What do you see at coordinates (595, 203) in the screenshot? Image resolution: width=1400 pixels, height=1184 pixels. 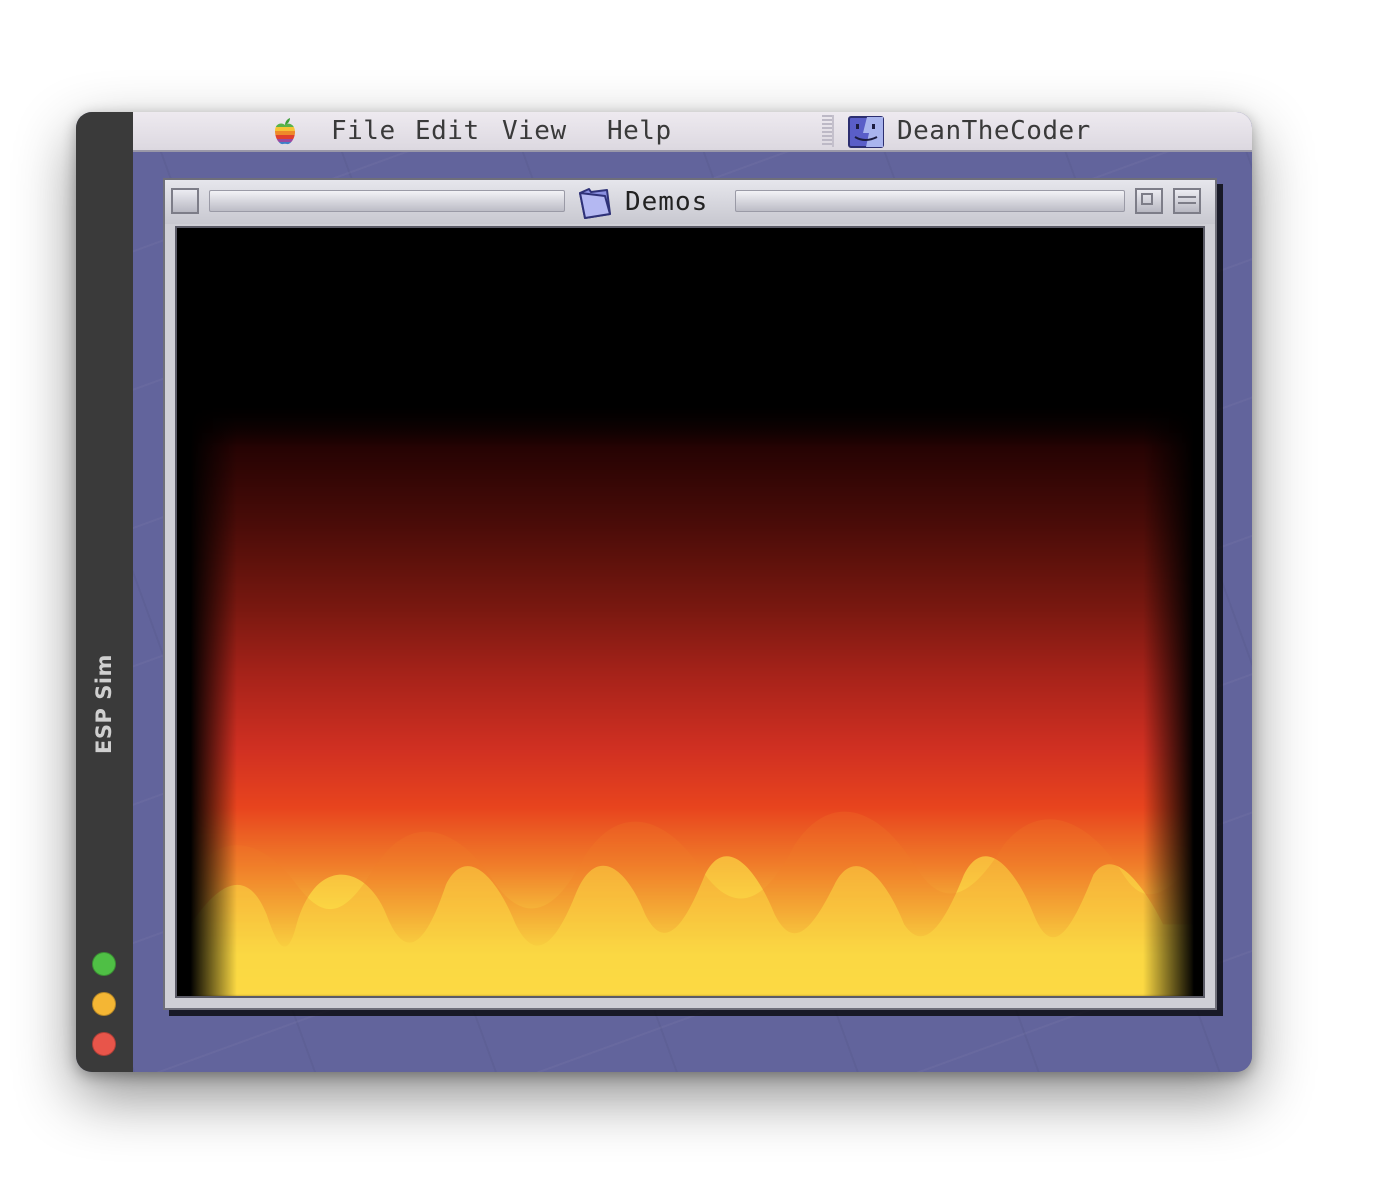 I see `folder-icon` at bounding box center [595, 203].